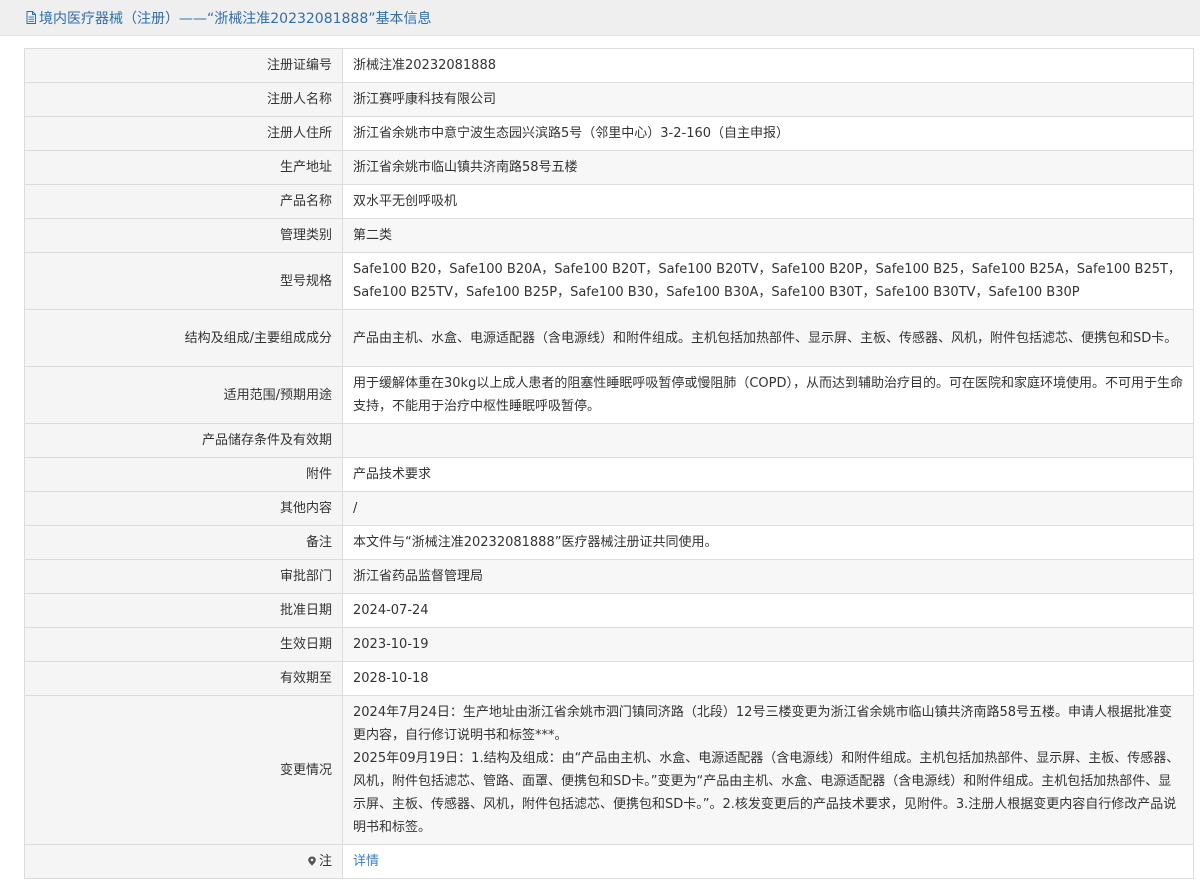  I want to click on row-label: 附件, so click(183, 474).